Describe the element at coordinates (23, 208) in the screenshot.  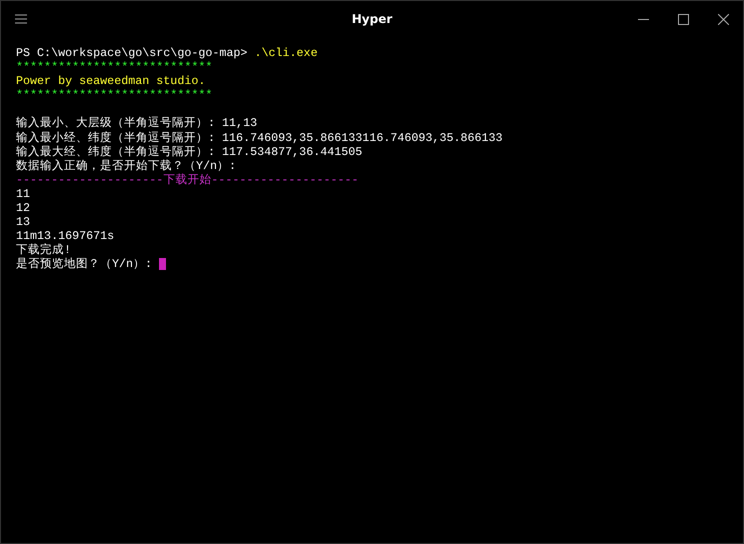
I see `terminal-text: 12` at that location.